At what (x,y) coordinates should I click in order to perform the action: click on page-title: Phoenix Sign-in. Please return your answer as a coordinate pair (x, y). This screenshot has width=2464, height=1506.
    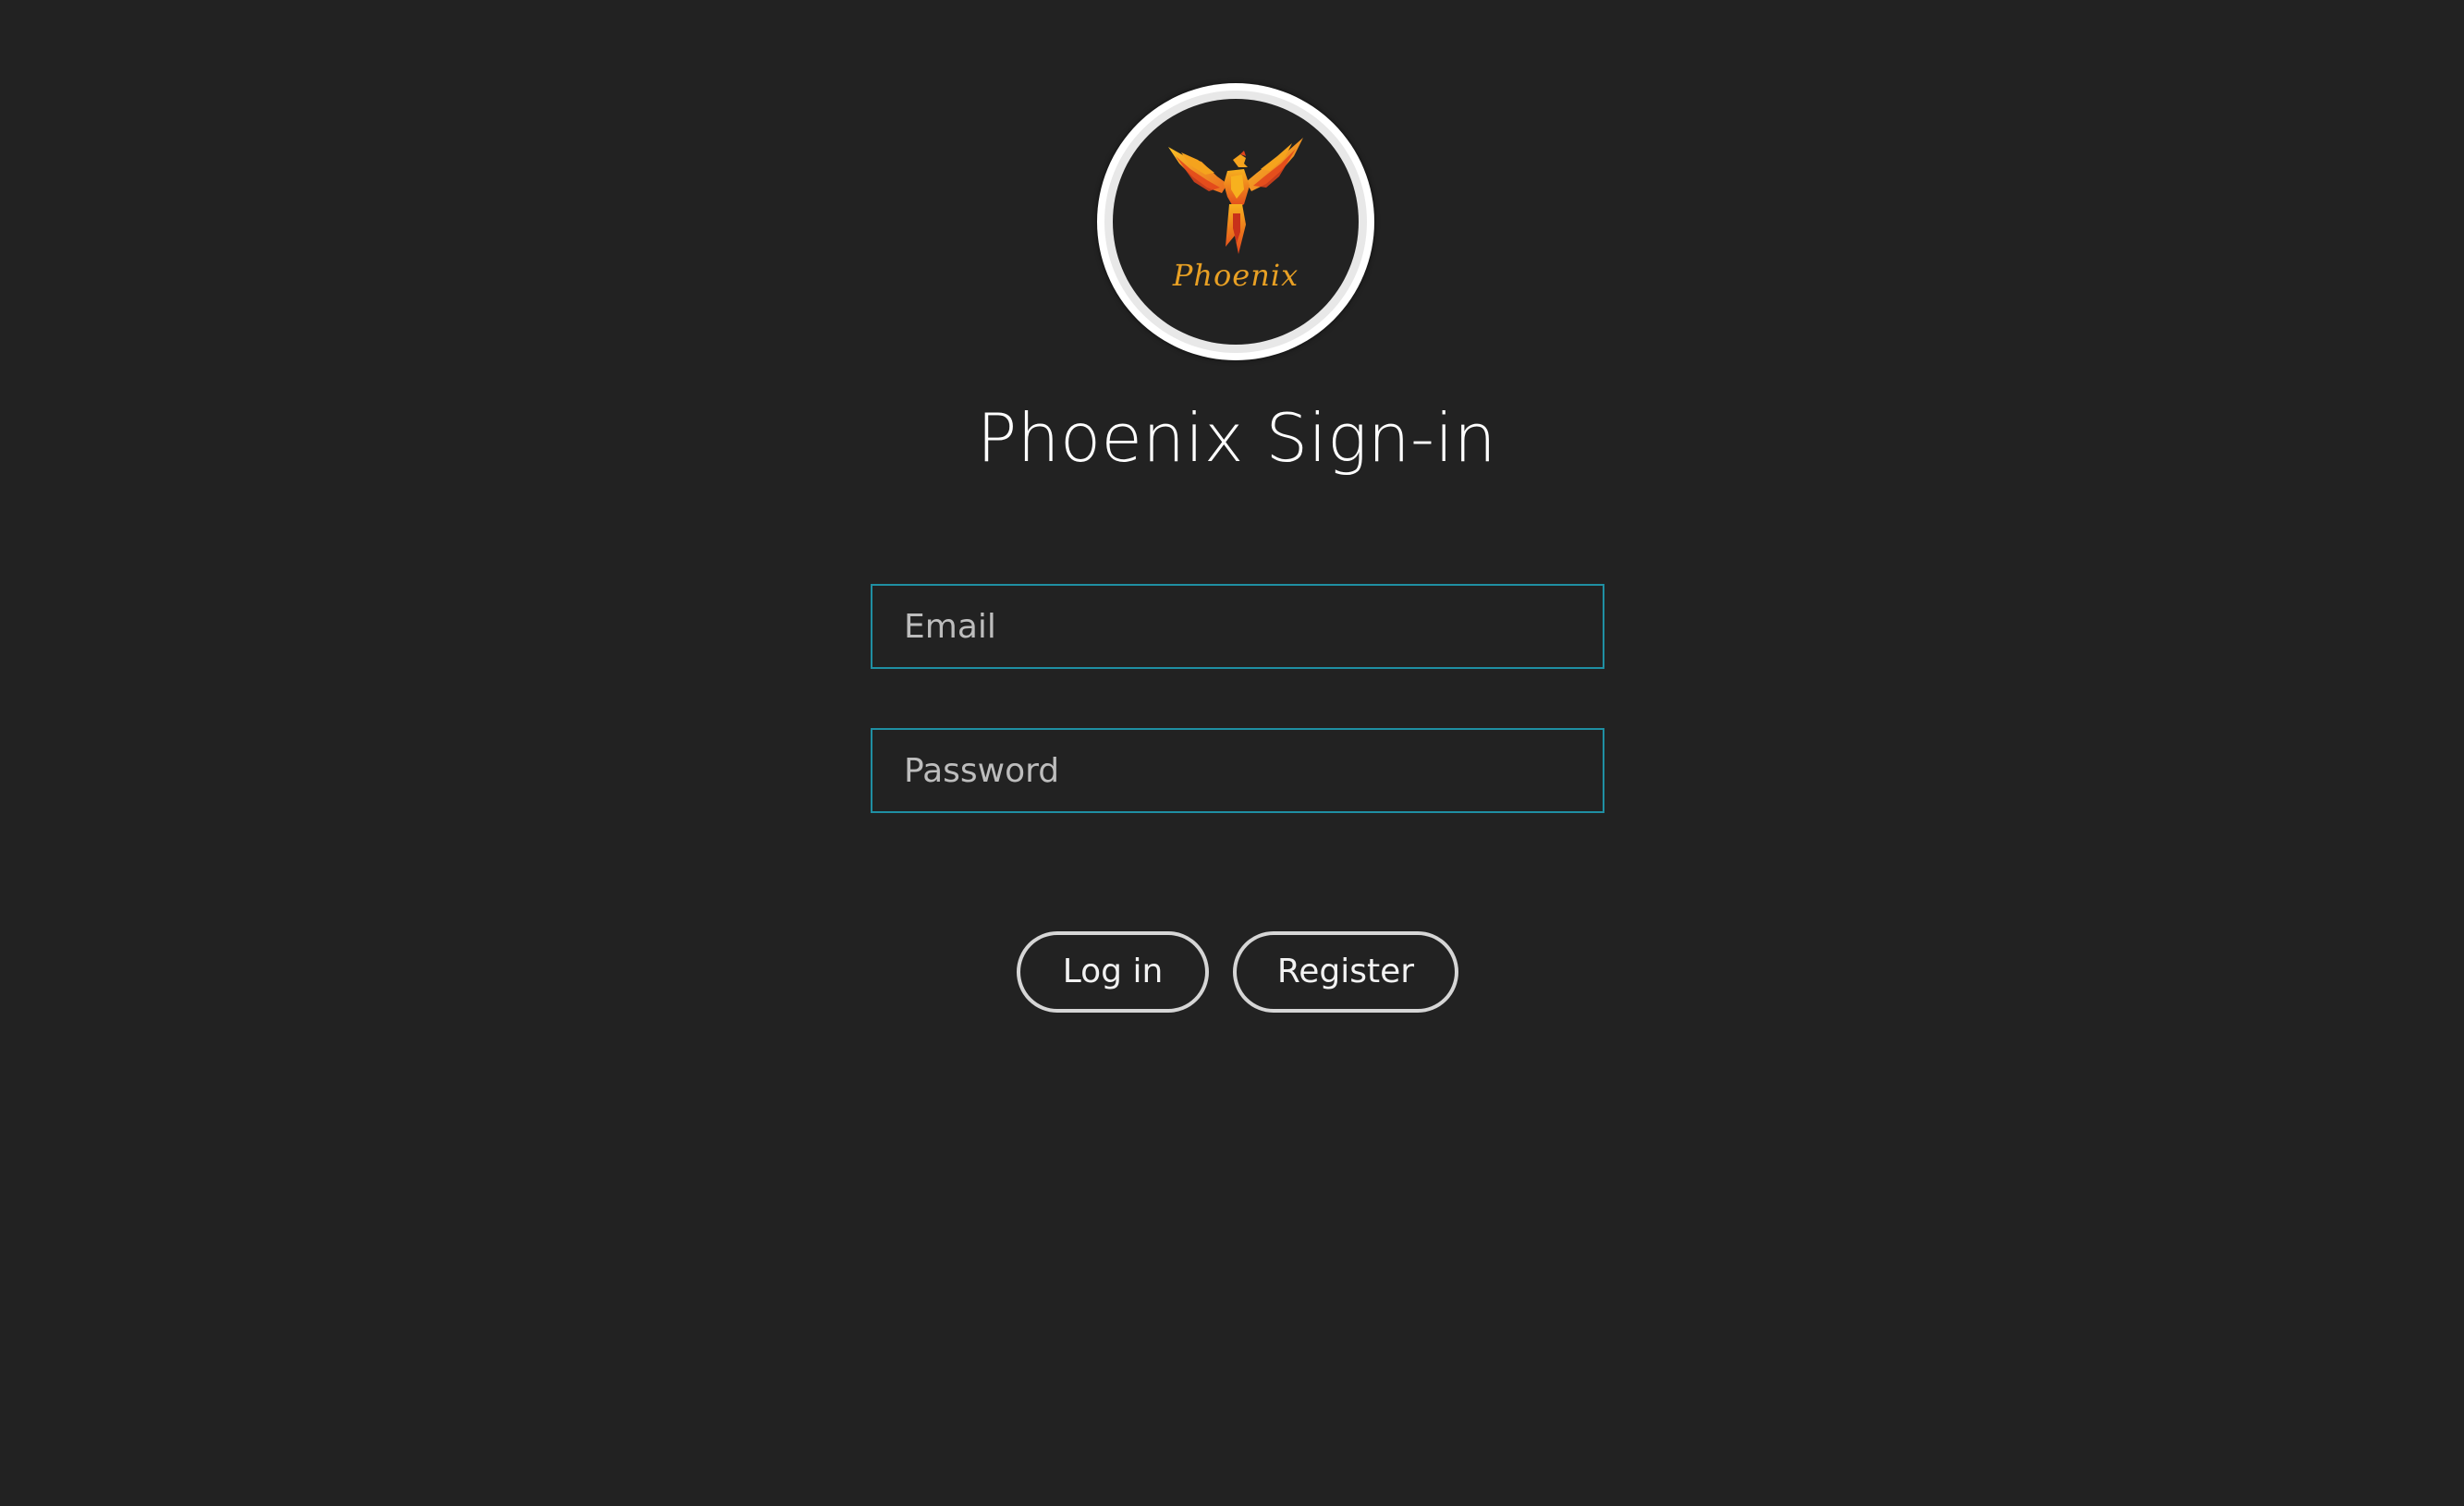
    Looking at the image, I should click on (1236, 438).